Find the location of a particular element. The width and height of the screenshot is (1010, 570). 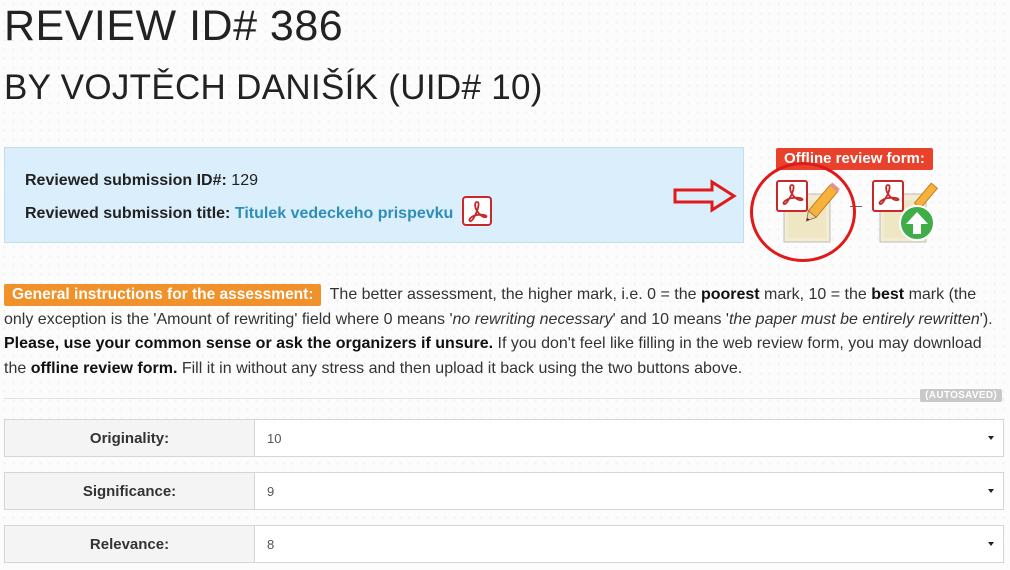

submission-id-row: Reviewed submission ID#: 129 is located at coordinates (141, 181).